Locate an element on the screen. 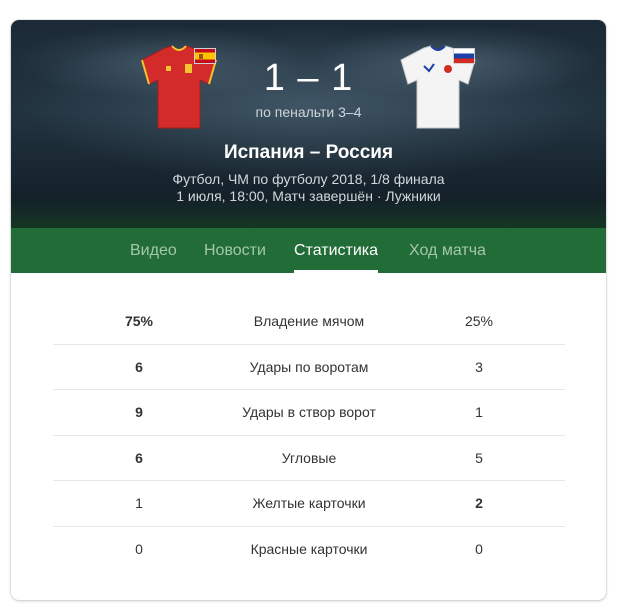 This screenshot has width=620, height=611. away-value: 25% is located at coordinates (479, 321).